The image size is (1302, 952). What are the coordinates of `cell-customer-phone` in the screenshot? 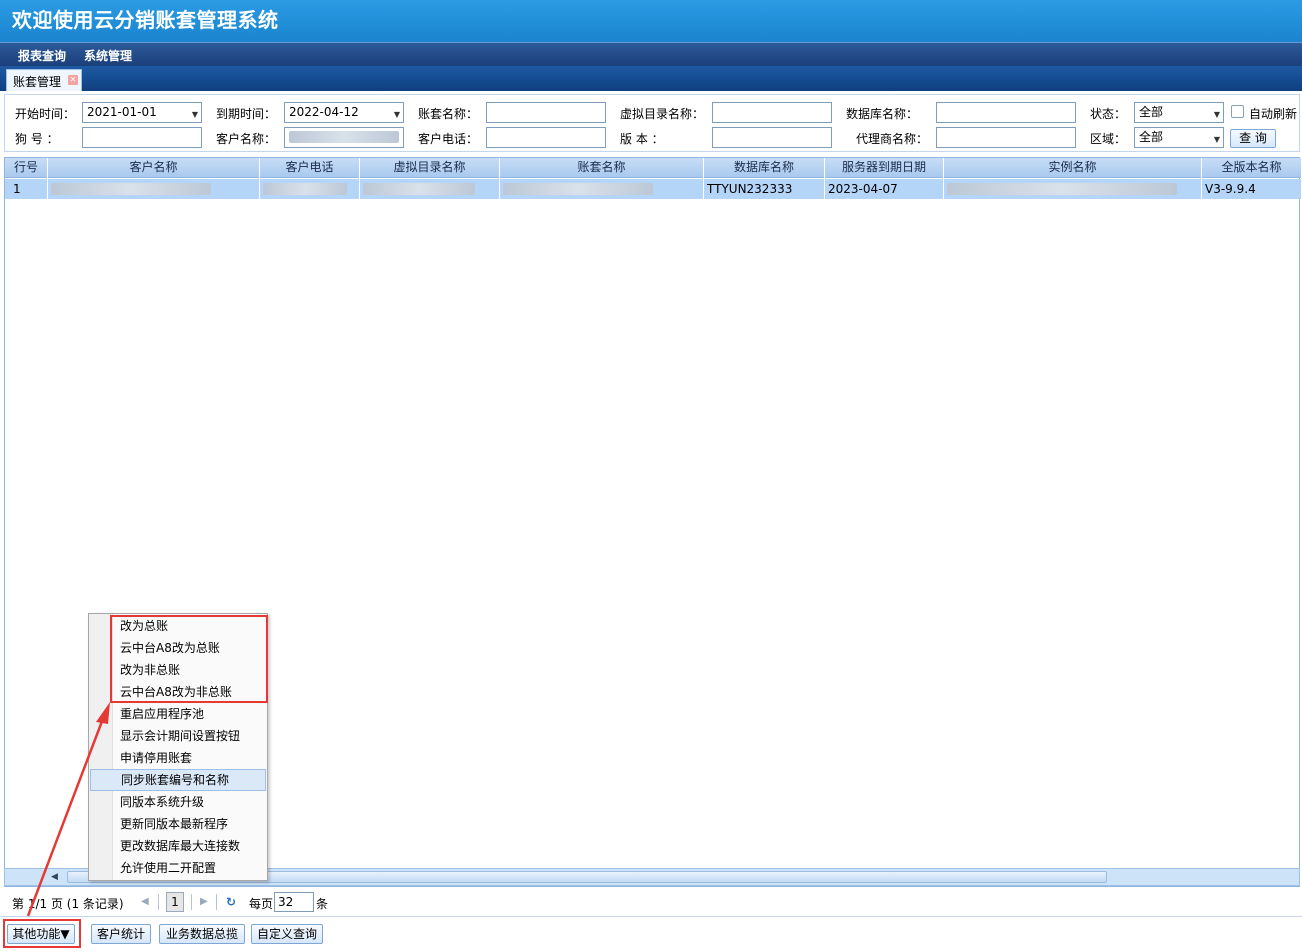 It's located at (310, 189).